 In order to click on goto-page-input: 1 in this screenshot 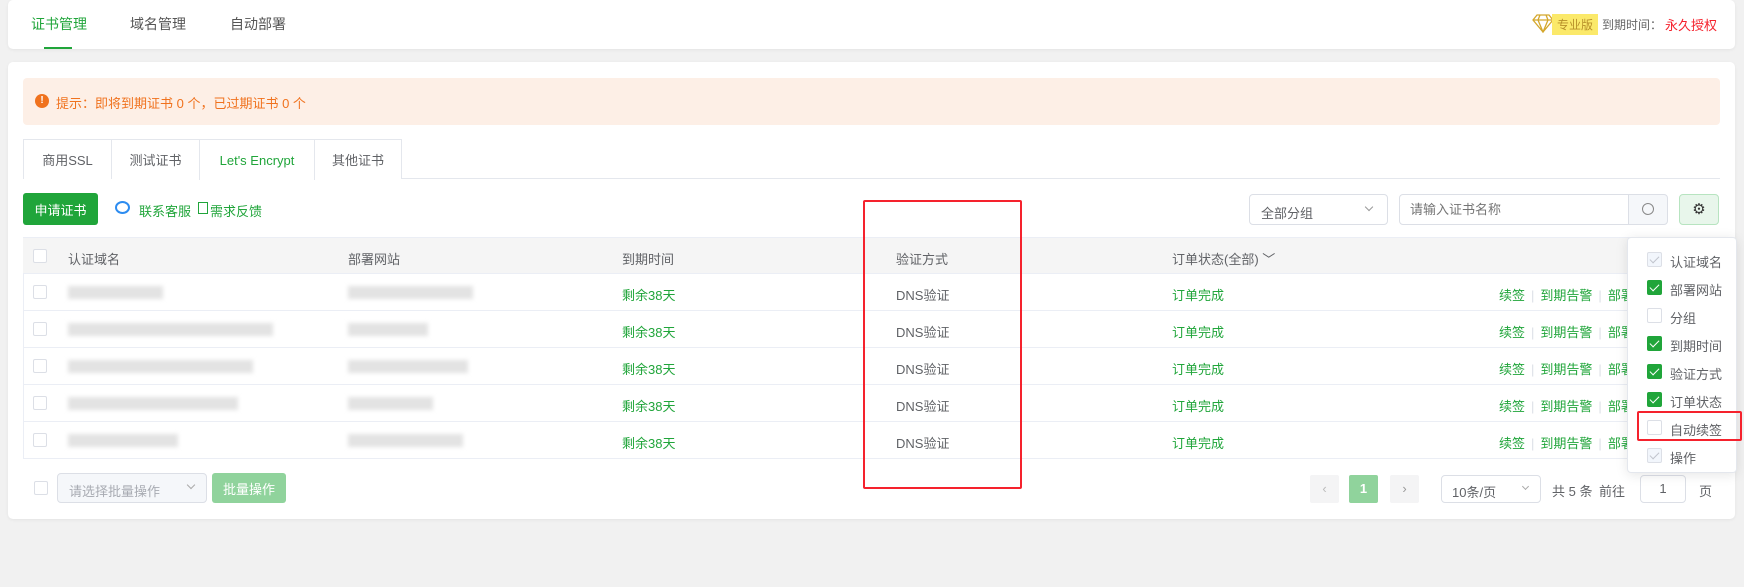, I will do `click(1663, 489)`.